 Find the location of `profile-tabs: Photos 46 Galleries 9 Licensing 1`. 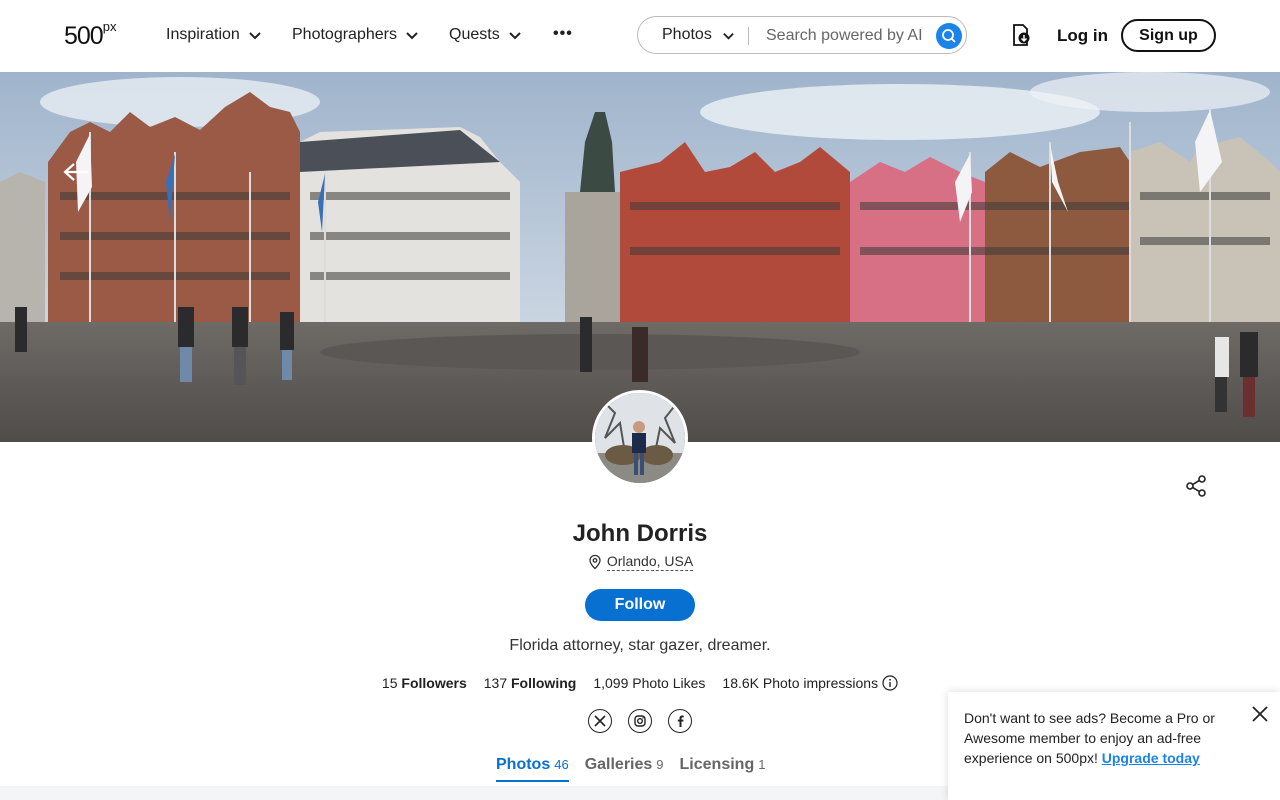

profile-tabs: Photos 46 Galleries 9 Licensing 1 is located at coordinates (631, 769).